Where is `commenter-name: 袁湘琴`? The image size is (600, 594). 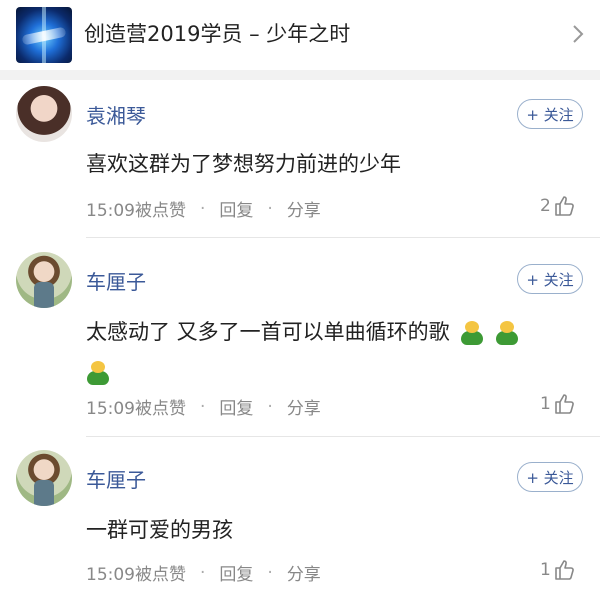 commenter-name: 袁湘琴 is located at coordinates (116, 114).